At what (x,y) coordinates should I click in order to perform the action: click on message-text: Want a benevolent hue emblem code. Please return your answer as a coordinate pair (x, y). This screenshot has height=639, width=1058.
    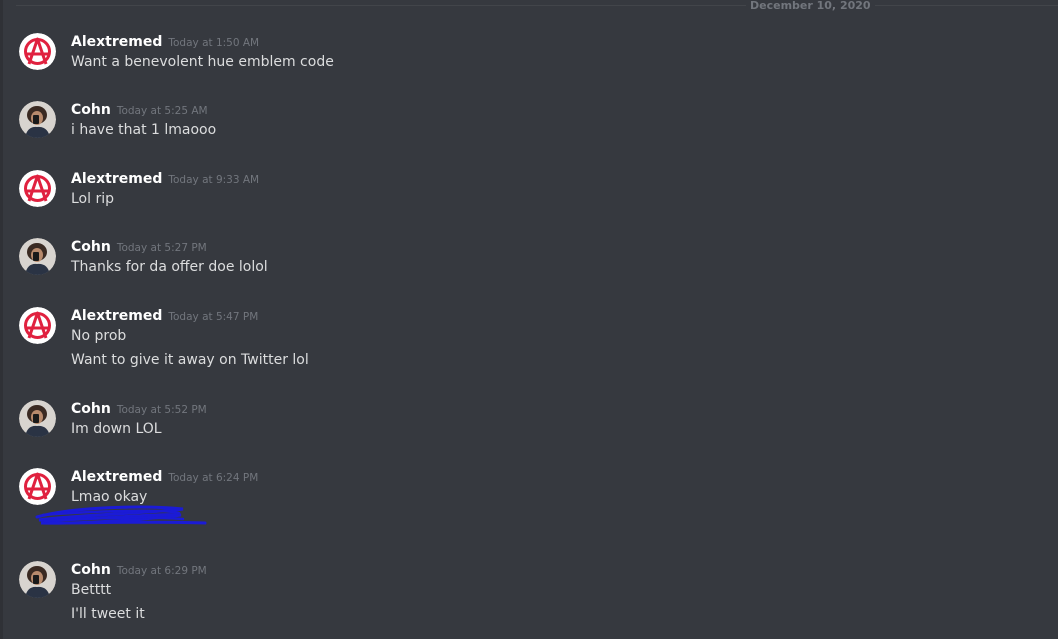
    Looking at the image, I should click on (202, 62).